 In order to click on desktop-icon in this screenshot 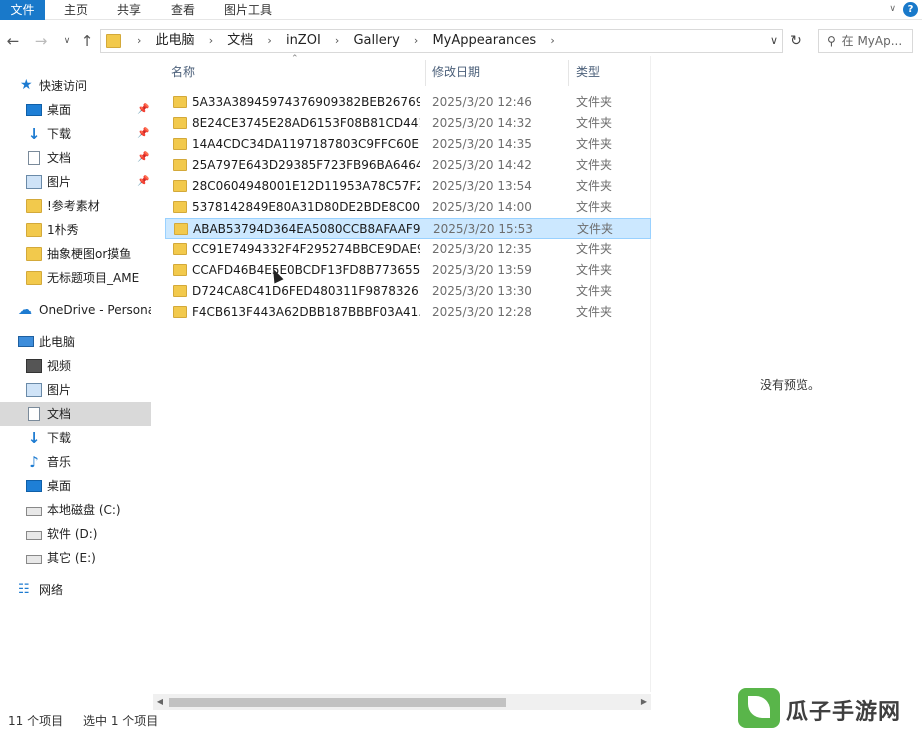, I will do `click(34, 486)`.